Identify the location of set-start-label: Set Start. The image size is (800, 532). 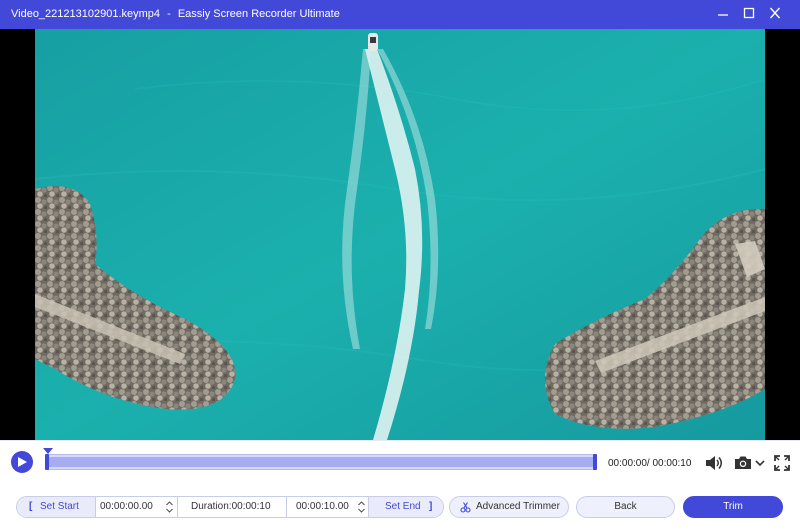
(59, 506).